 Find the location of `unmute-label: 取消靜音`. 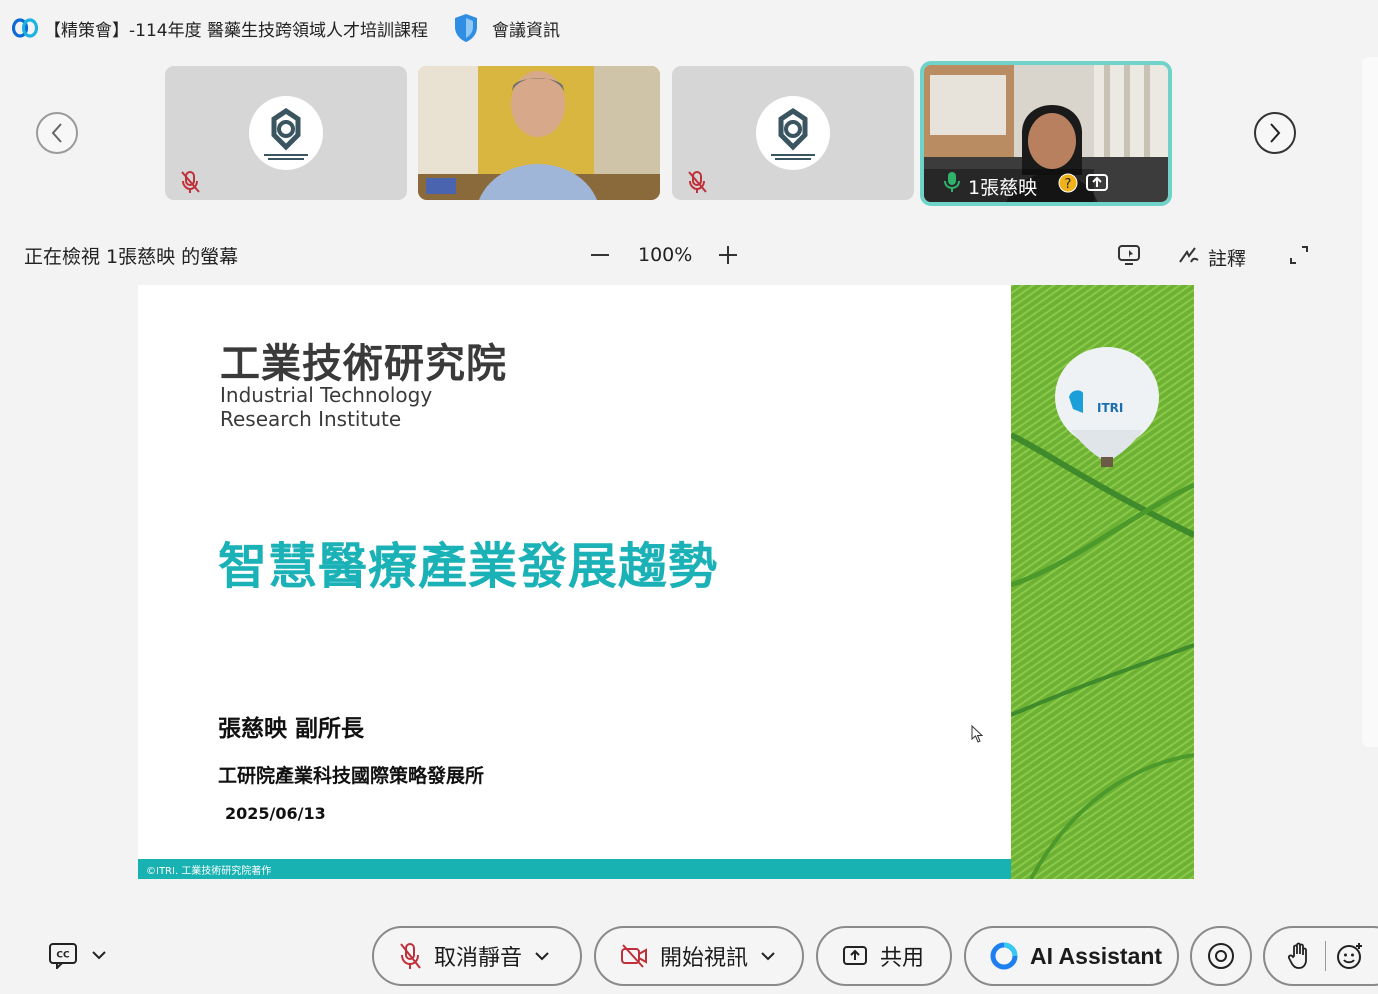

unmute-label: 取消靜音 is located at coordinates (478, 958).